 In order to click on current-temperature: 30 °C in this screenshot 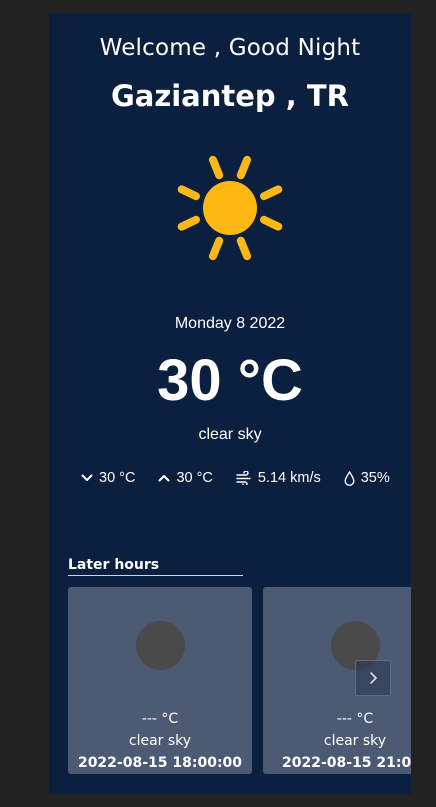, I will do `click(230, 380)`.